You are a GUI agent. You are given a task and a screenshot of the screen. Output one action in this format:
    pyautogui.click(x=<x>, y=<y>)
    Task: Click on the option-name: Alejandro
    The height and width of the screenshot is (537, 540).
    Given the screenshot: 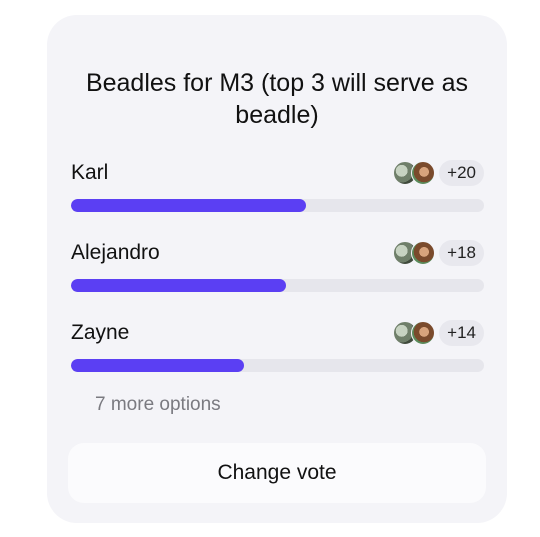 What is the action you would take?
    pyautogui.click(x=115, y=252)
    